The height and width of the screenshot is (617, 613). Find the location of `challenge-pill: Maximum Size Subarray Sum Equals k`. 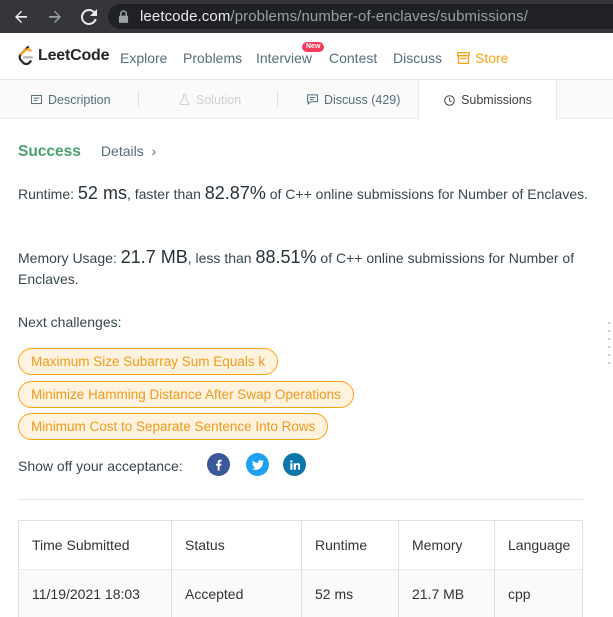

challenge-pill: Maximum Size Subarray Sum Equals k is located at coordinates (148, 361).